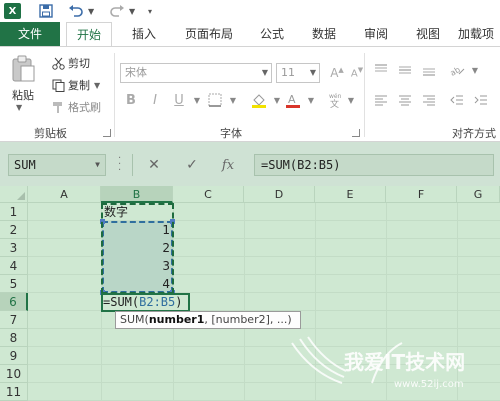 This screenshot has width=500, height=401. What do you see at coordinates (64, 194) in the screenshot?
I see `column-header-a: A` at bounding box center [64, 194].